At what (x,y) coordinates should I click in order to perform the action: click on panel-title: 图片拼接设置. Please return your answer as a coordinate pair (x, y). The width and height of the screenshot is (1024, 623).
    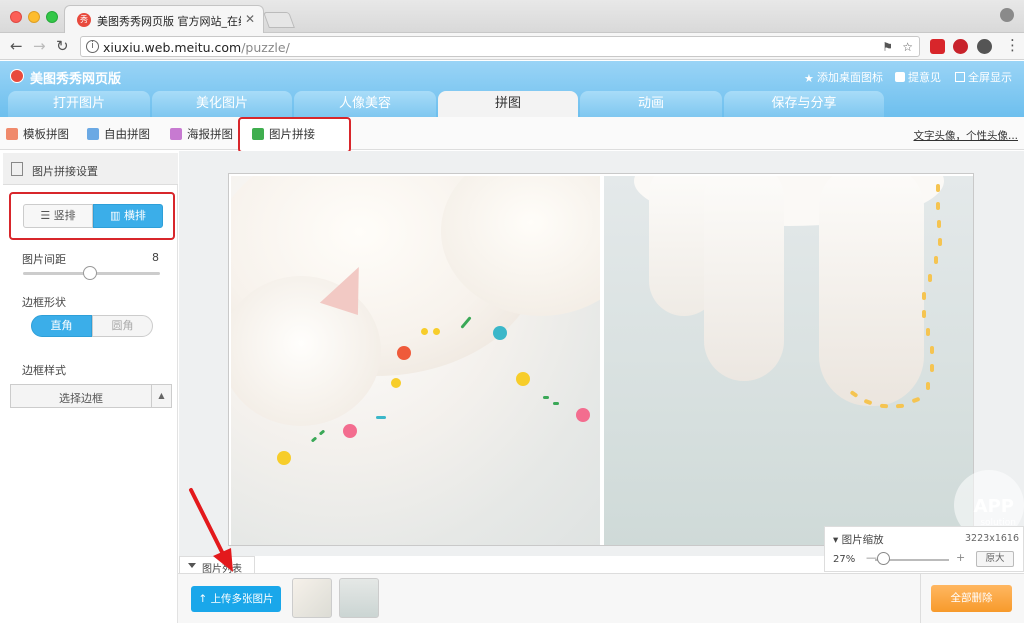
    Looking at the image, I should click on (65, 171).